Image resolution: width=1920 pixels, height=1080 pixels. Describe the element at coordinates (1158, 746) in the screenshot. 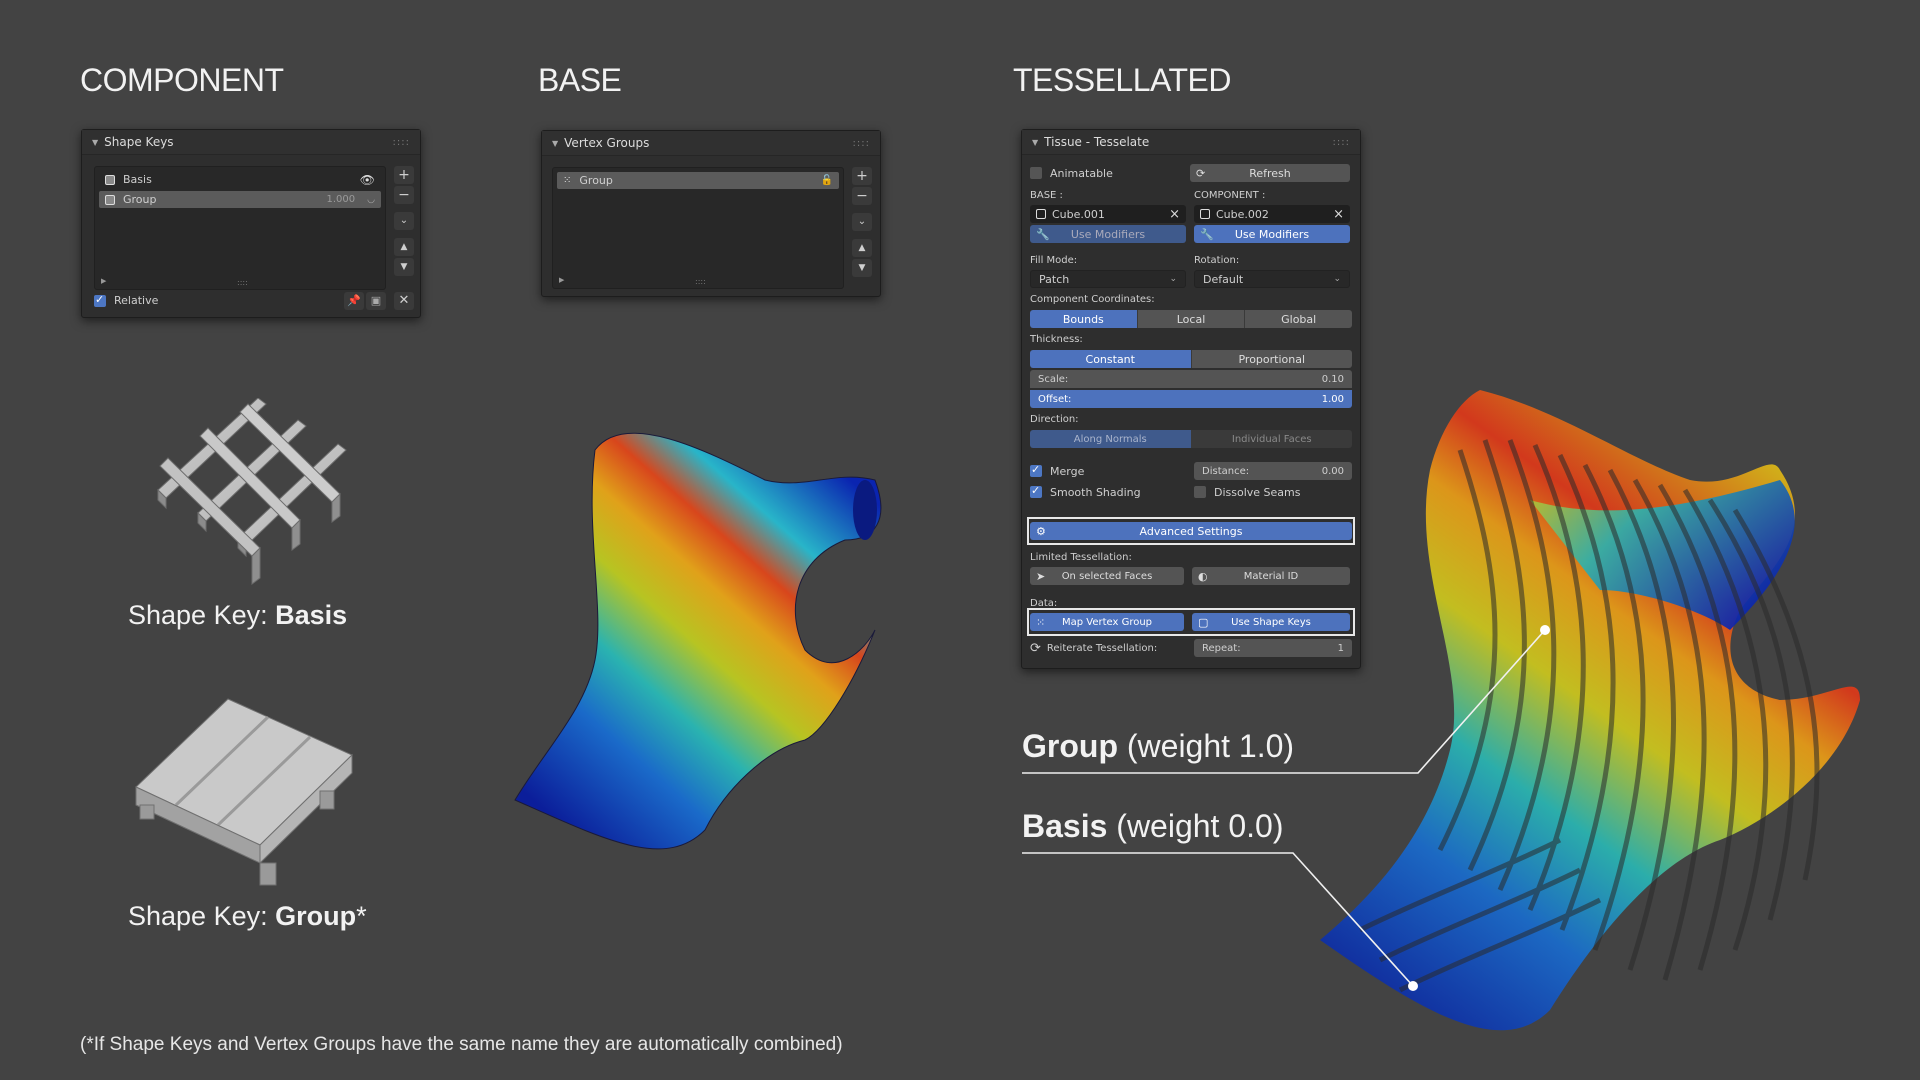

I see `group-weight-annotation: Group (weight 1.0)` at that location.